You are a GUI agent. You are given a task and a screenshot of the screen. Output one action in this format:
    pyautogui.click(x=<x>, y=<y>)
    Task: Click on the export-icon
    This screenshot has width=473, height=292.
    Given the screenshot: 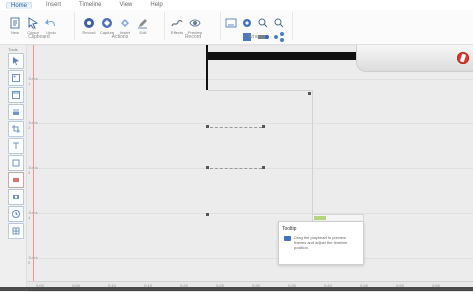 What is the action you would take?
    pyautogui.click(x=231, y=23)
    